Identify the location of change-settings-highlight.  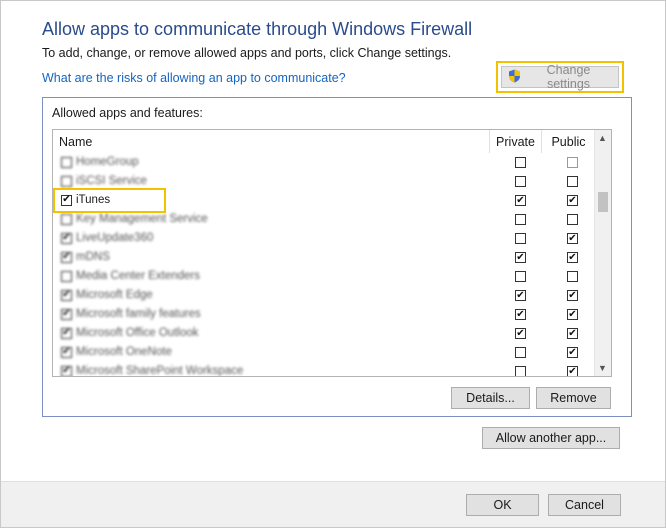
(560, 77).